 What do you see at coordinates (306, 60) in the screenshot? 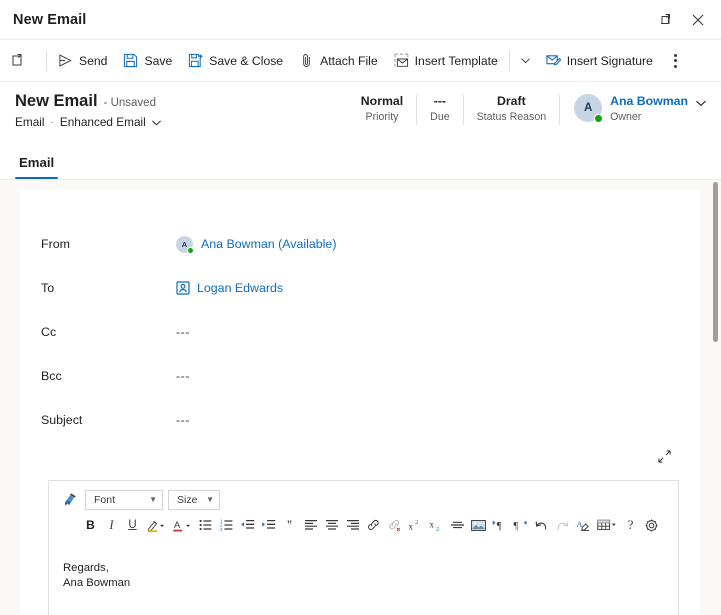
I see `attach-file-icon` at bounding box center [306, 60].